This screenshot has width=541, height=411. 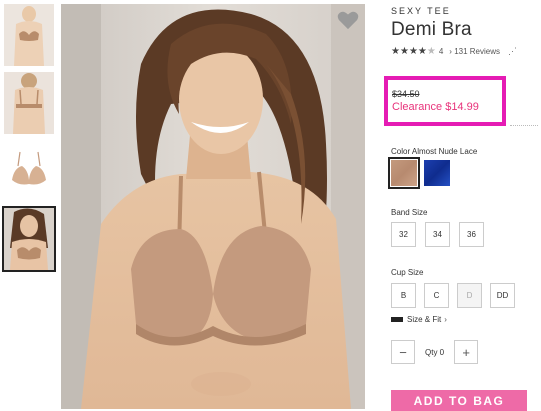 I want to click on star-rating: ★ ★ ★ ★ ★, so click(x=413, y=51).